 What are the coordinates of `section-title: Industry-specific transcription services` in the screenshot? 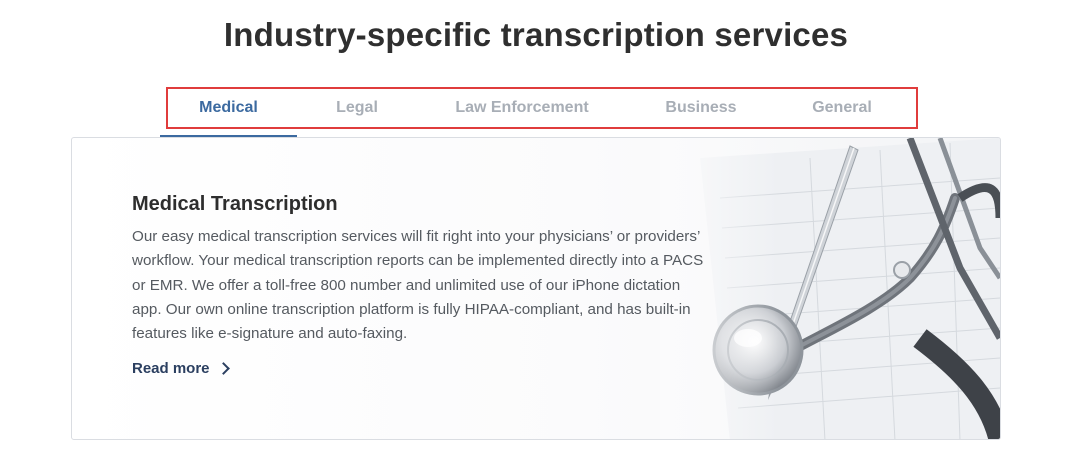 It's located at (536, 34).